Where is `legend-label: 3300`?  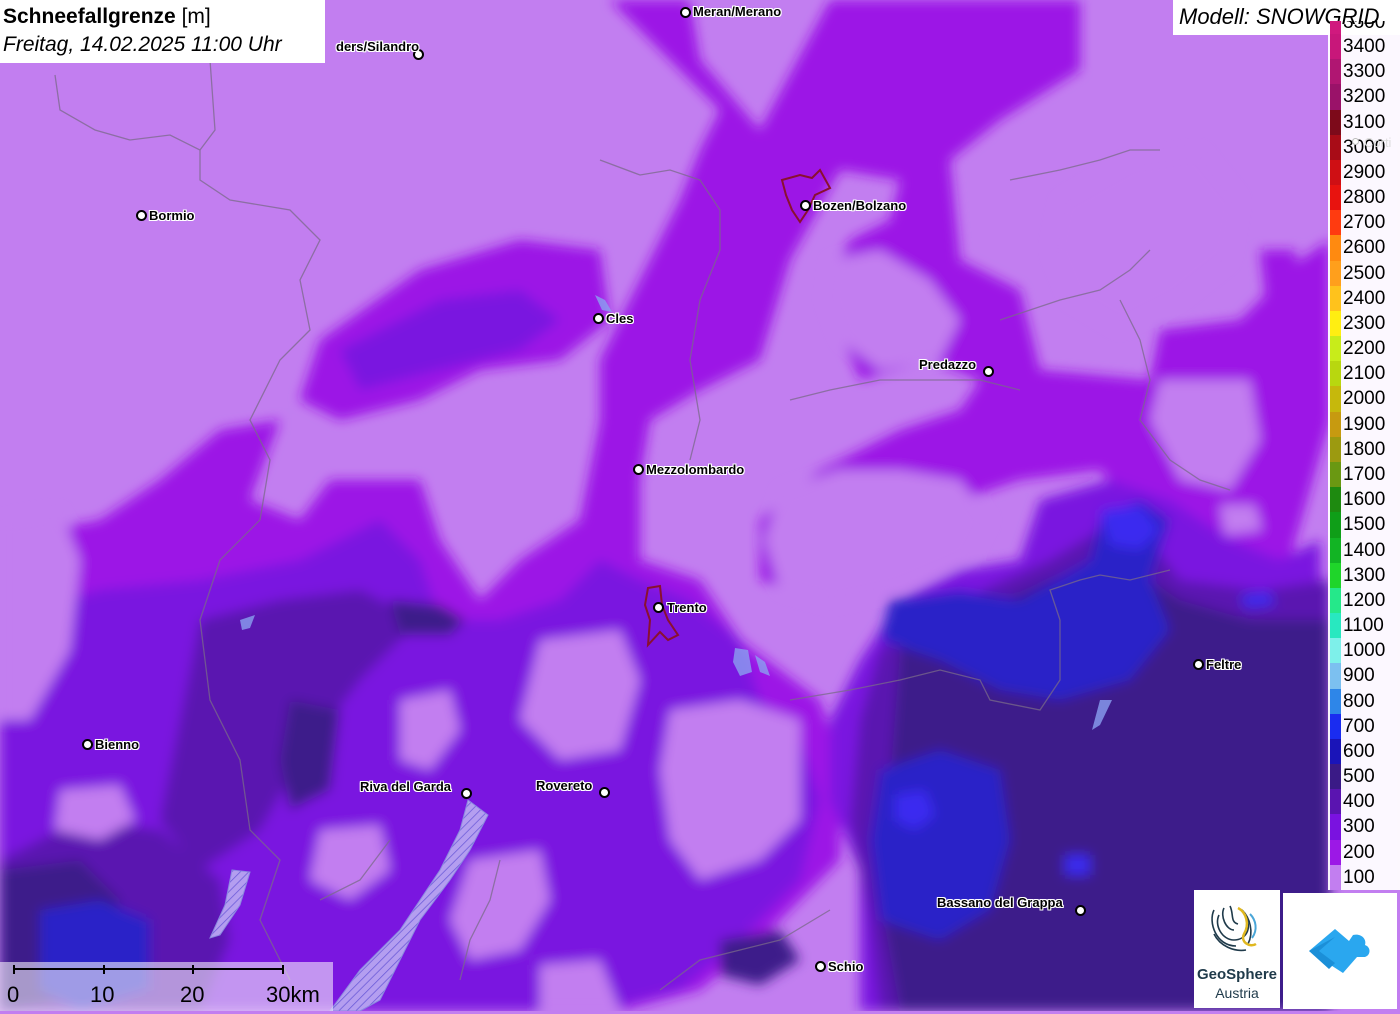
legend-label: 3300 is located at coordinates (1364, 72).